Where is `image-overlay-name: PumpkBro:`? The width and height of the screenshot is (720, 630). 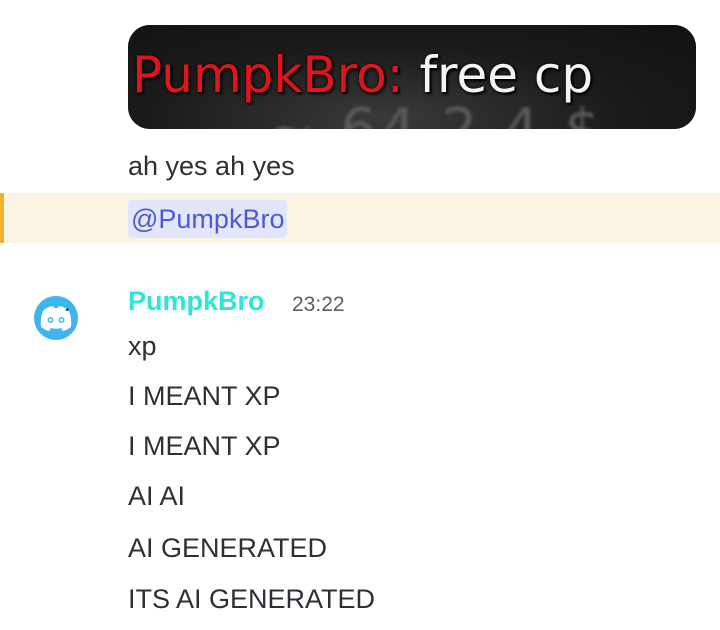 image-overlay-name: PumpkBro: is located at coordinates (268, 75).